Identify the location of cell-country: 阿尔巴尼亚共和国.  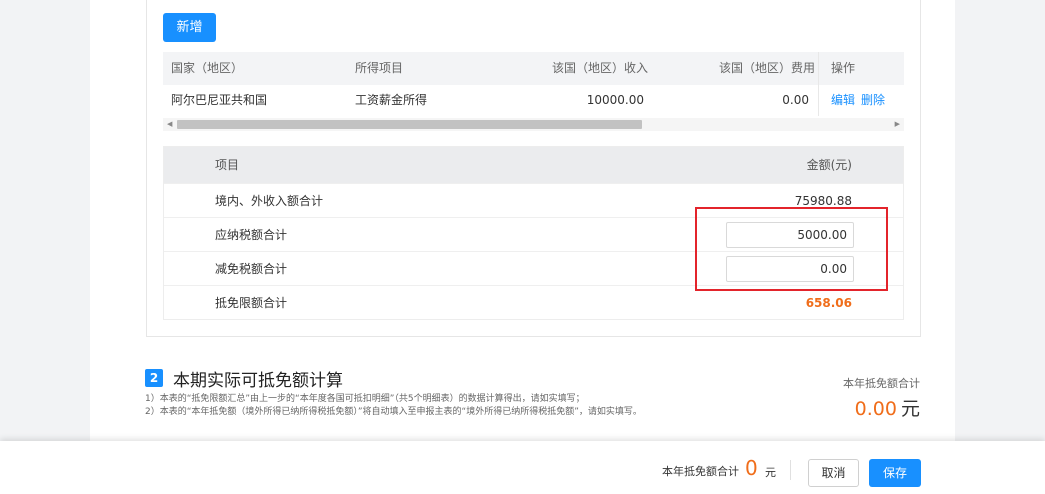
(219, 100).